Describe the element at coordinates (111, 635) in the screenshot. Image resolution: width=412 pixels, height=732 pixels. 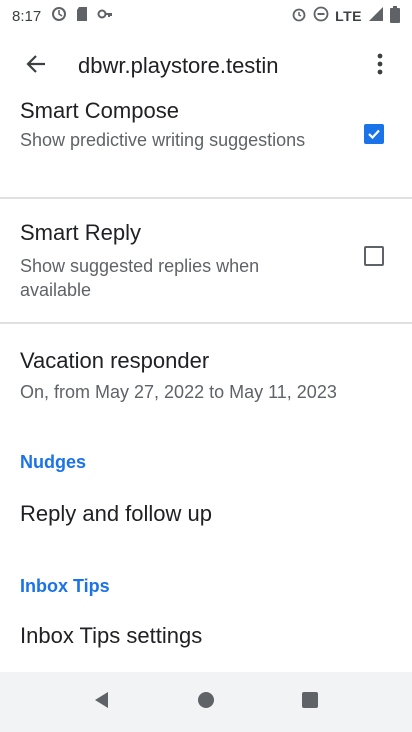
I see `inbox-tips-settings-title: Inbox Tips settings` at that location.